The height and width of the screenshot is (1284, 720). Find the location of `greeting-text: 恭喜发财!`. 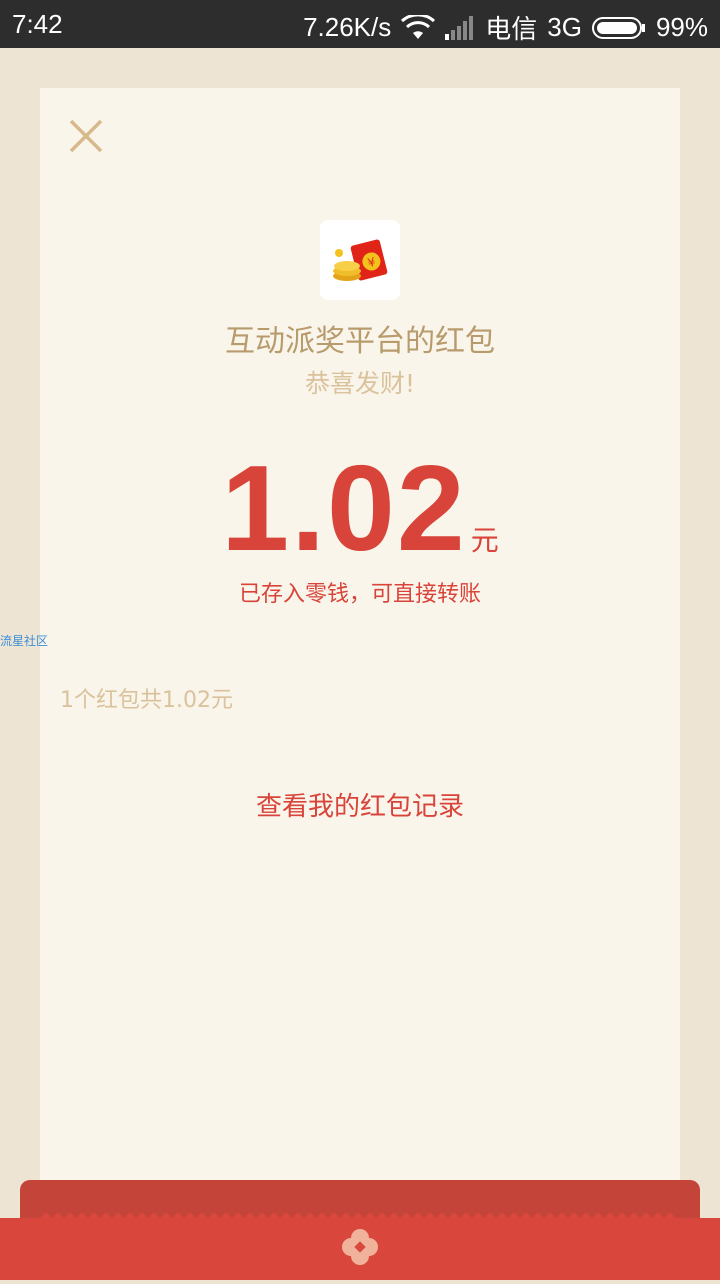

greeting-text: 恭喜发财! is located at coordinates (360, 383).